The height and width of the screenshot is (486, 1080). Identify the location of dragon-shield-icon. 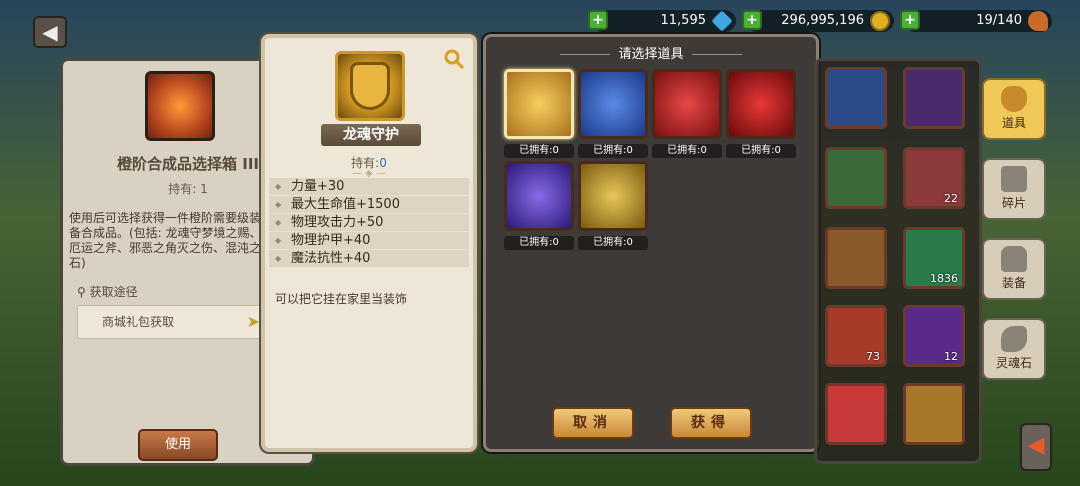
(370, 86).